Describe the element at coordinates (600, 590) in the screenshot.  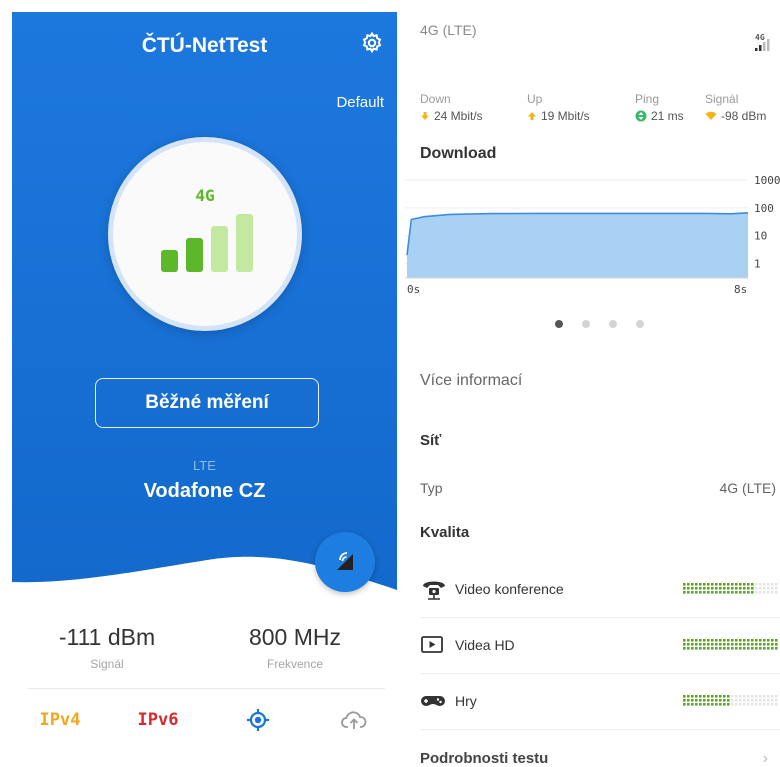
I see `quality-row-video-conference: Video konference` at that location.